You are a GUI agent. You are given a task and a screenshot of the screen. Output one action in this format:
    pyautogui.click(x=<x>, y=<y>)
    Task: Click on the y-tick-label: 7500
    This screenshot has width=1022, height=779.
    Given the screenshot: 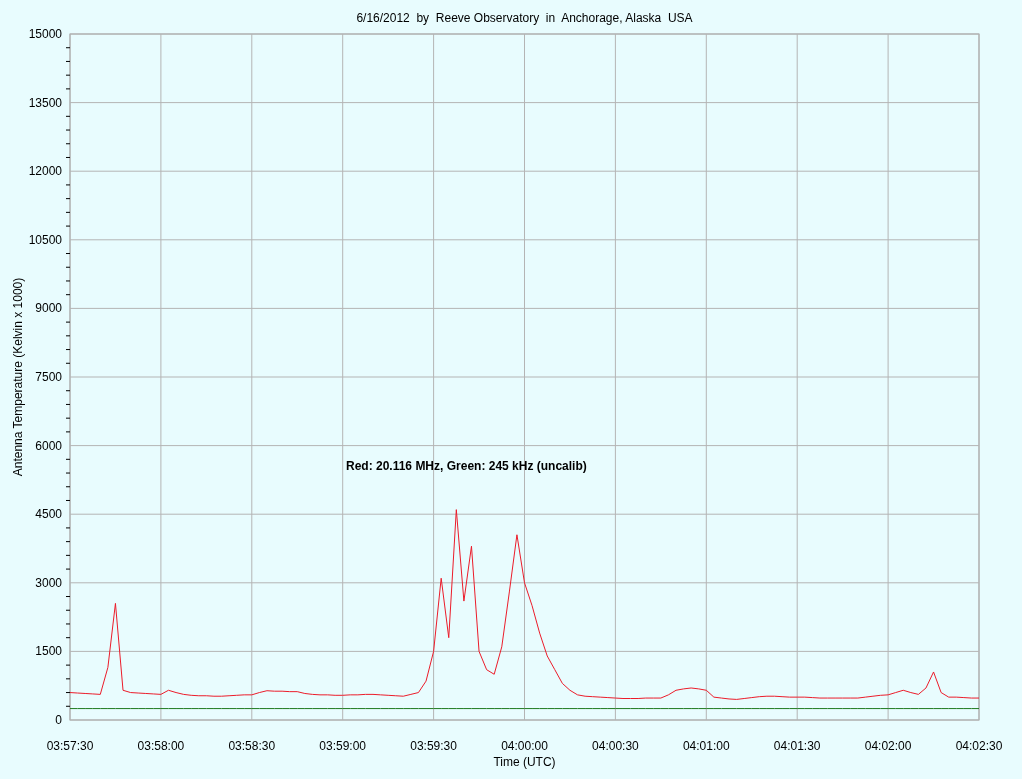 What is the action you would take?
    pyautogui.click(x=48, y=377)
    